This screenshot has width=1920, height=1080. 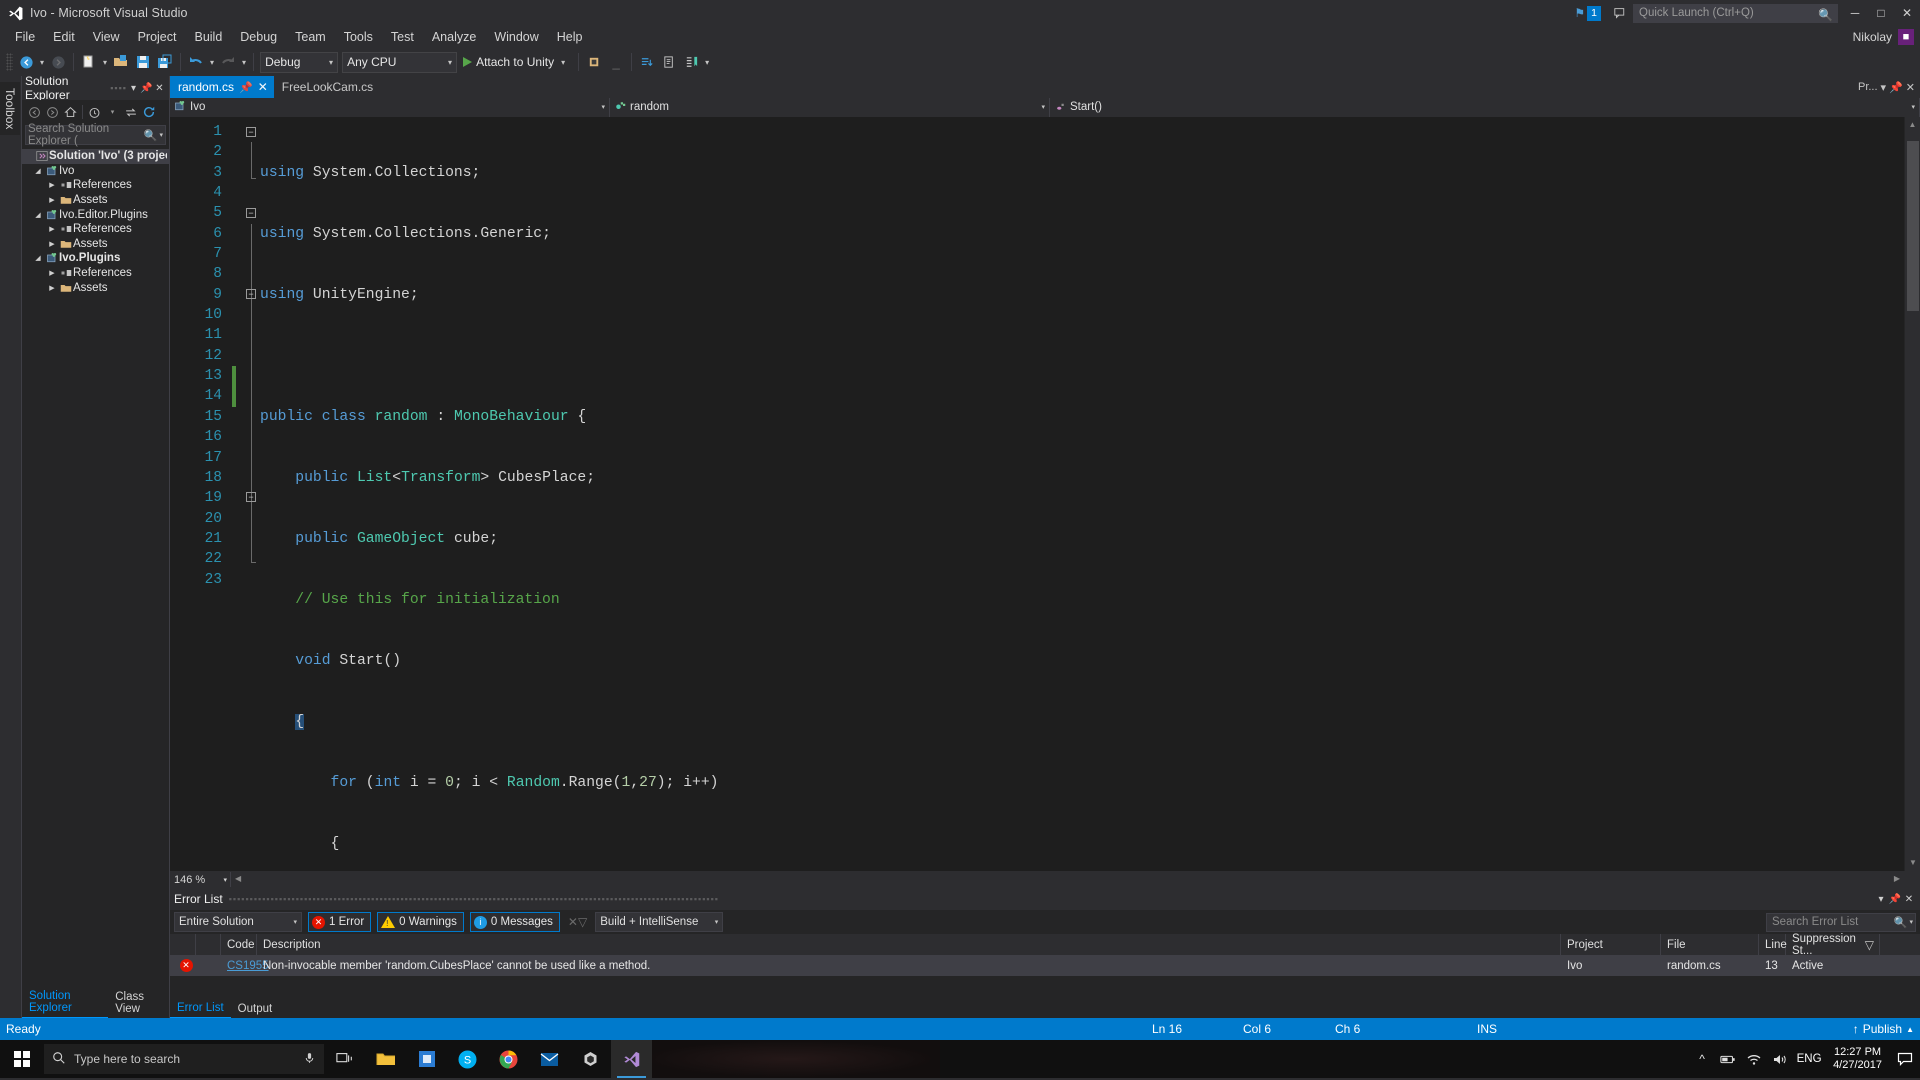 I want to click on home-icon, so click(x=70, y=112).